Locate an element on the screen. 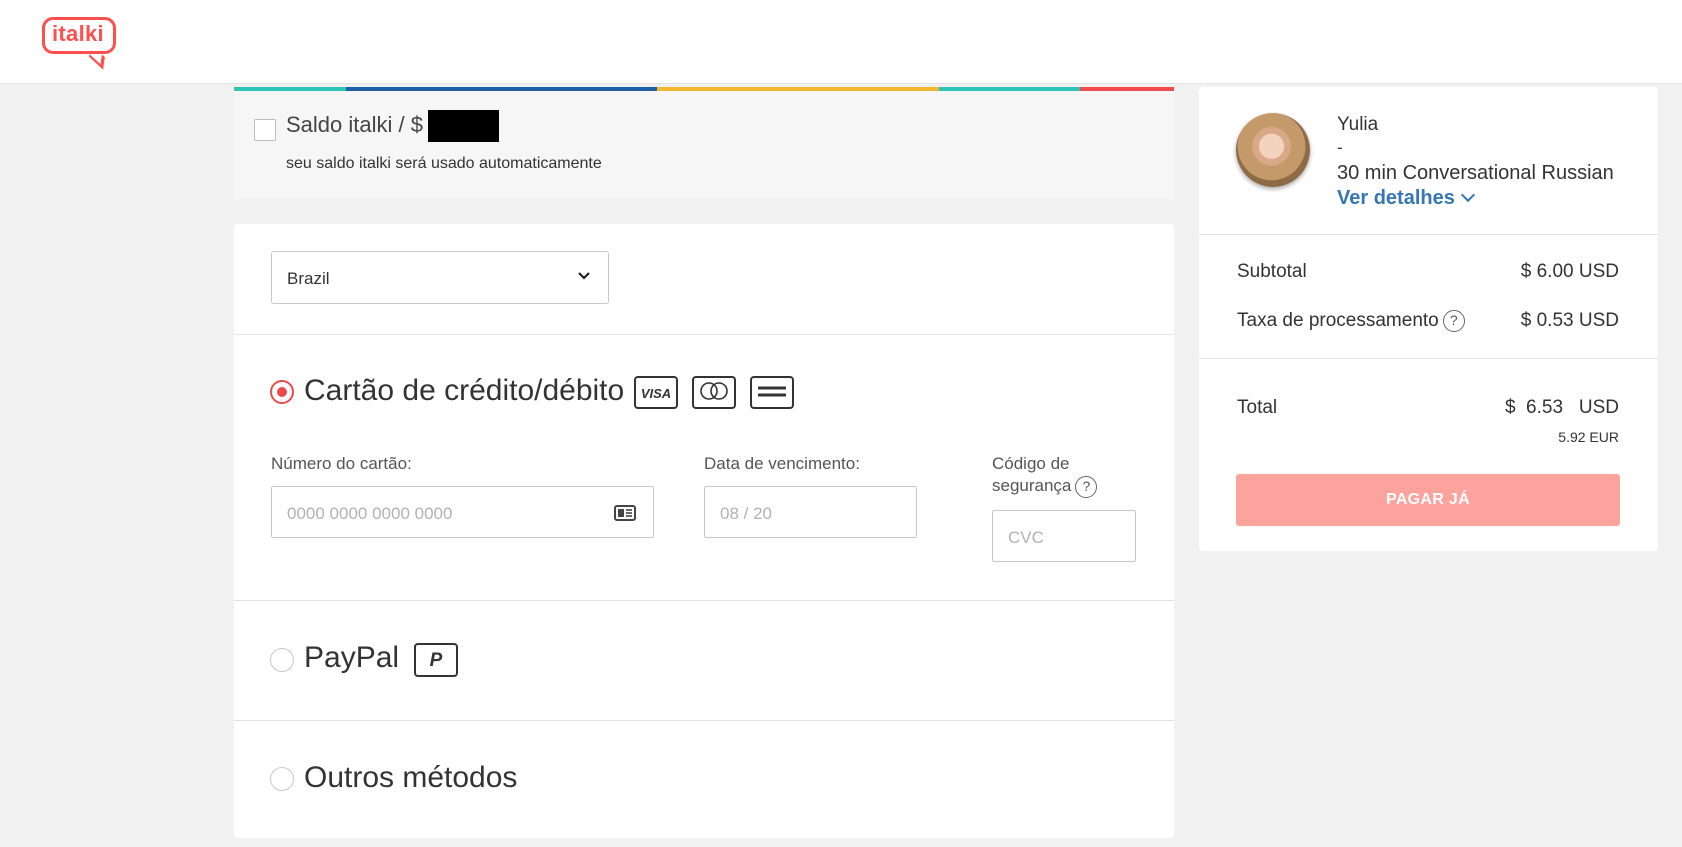  other-method-label: Outros métodos is located at coordinates (411, 777).